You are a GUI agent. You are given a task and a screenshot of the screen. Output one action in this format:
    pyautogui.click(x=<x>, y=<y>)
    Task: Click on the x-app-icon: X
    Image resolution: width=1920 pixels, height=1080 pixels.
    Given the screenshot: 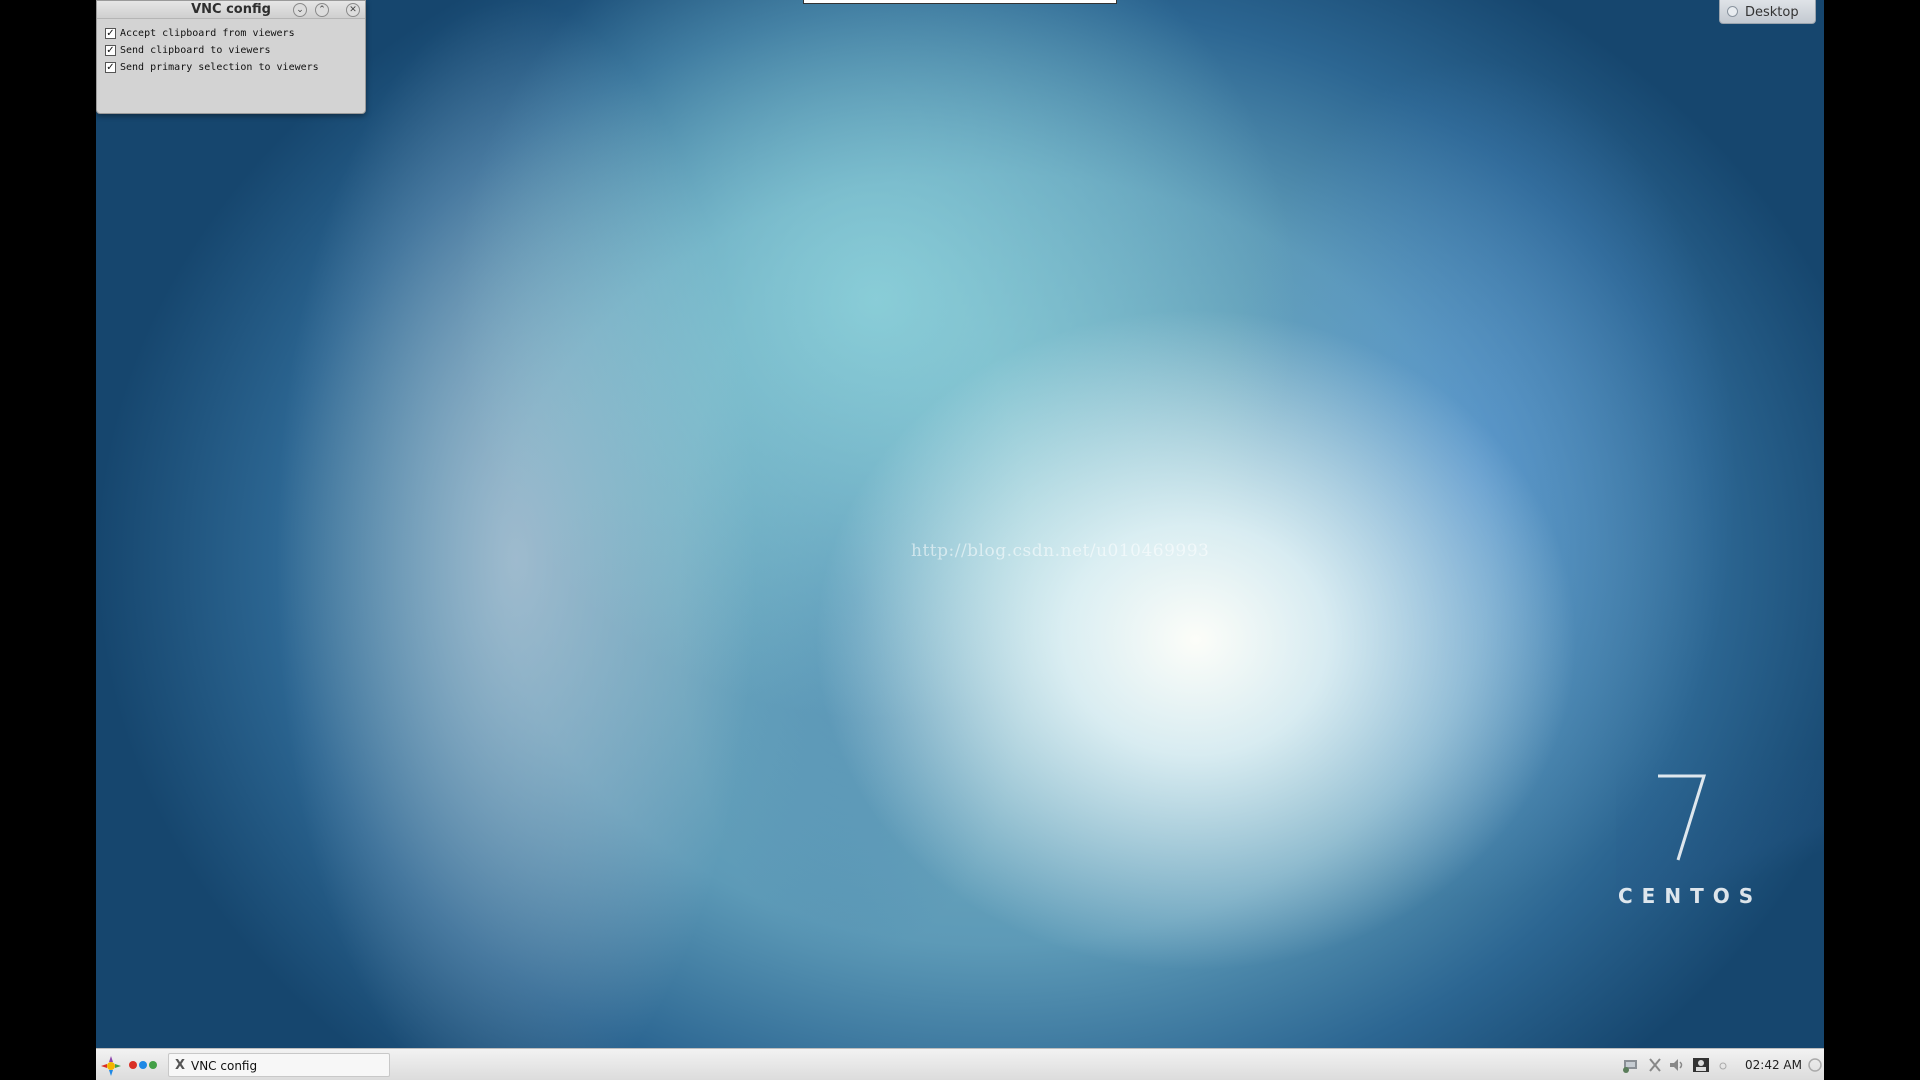 What is the action you would take?
    pyautogui.click(x=180, y=1065)
    